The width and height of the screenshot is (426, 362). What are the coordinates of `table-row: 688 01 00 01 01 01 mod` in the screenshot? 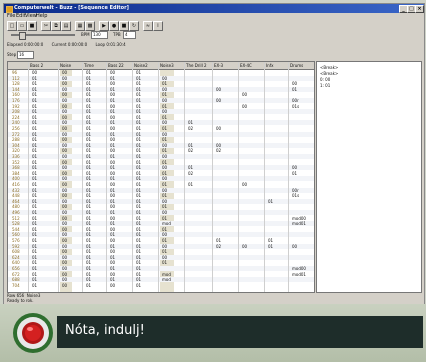 It's located at (161, 280).